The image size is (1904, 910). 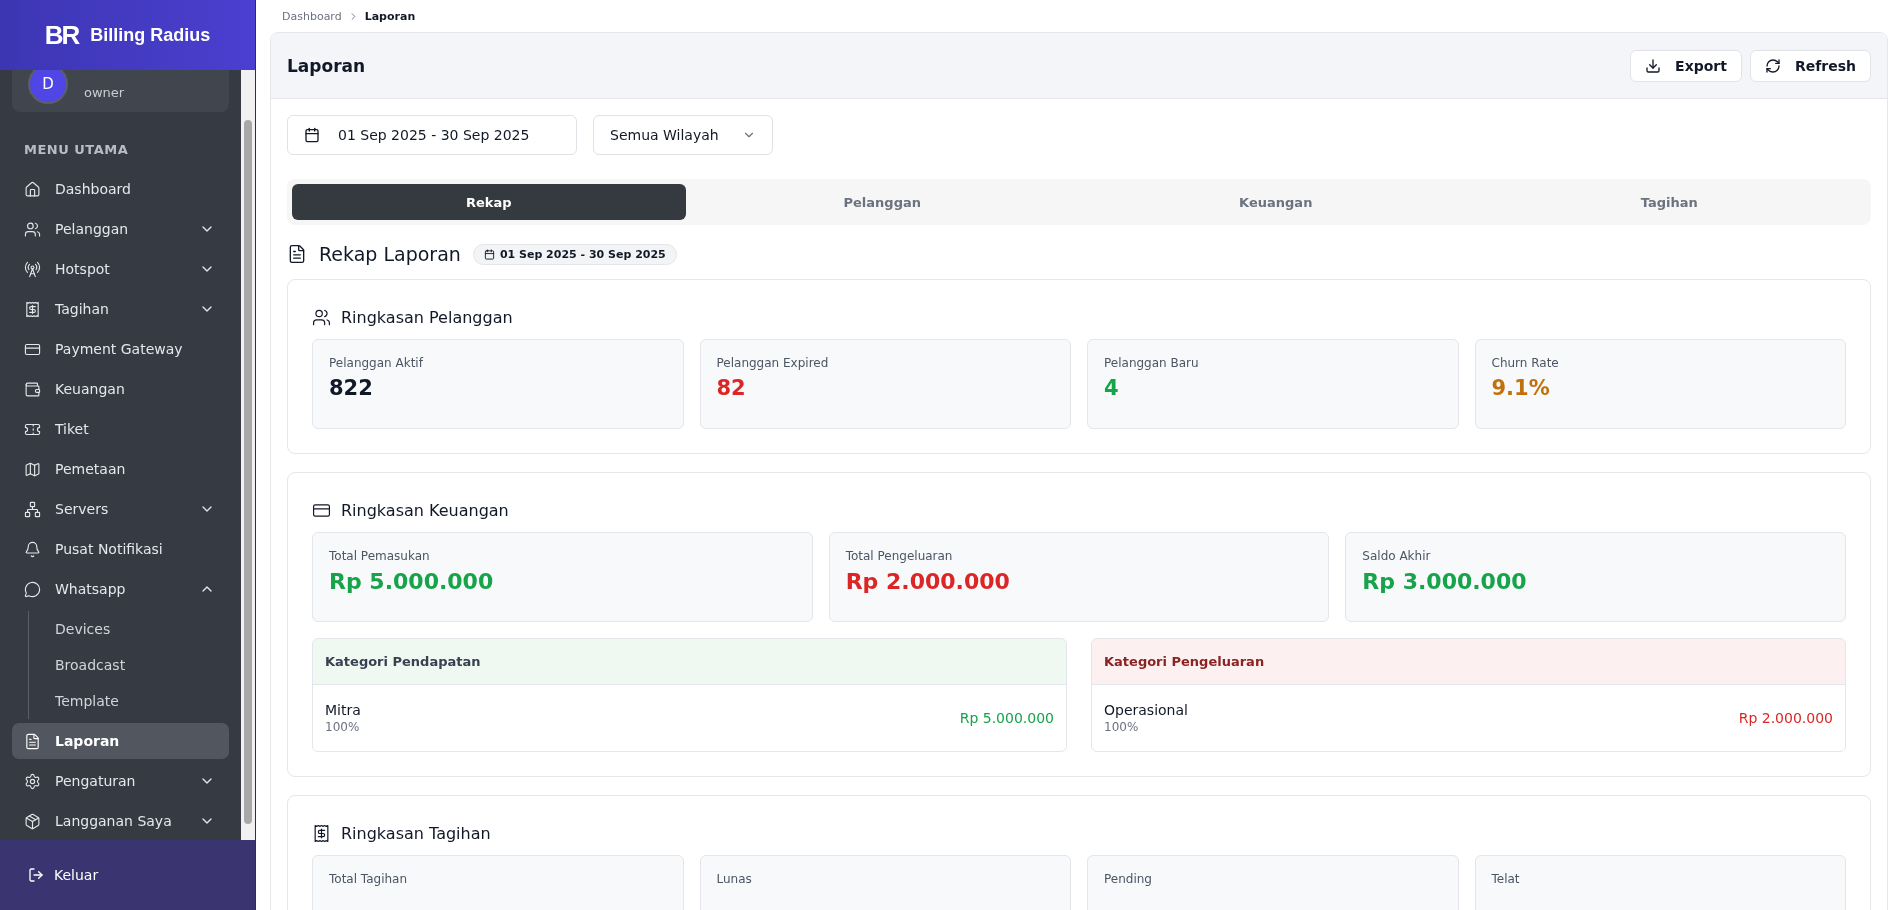 What do you see at coordinates (1397, 556) in the screenshot?
I see `stat-label: Saldo Akhir` at bounding box center [1397, 556].